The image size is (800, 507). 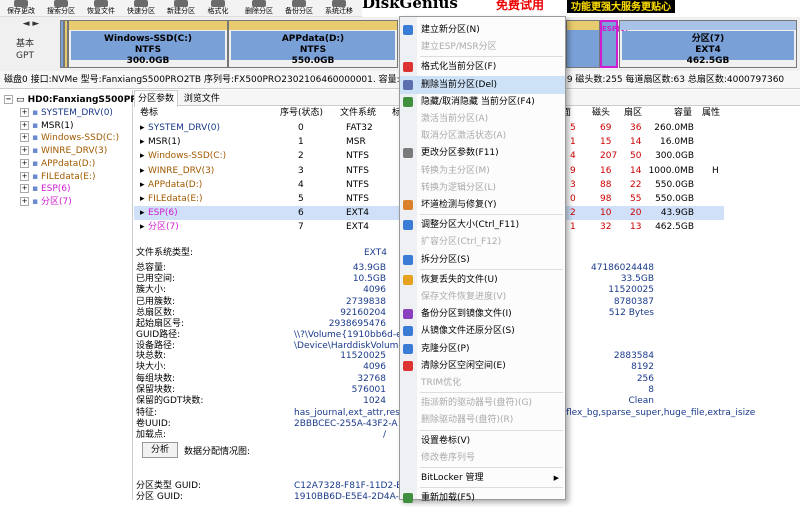 What do you see at coordinates (482, 153) in the screenshot?
I see `menu-item: 更改分区参数(F11)` at bounding box center [482, 153].